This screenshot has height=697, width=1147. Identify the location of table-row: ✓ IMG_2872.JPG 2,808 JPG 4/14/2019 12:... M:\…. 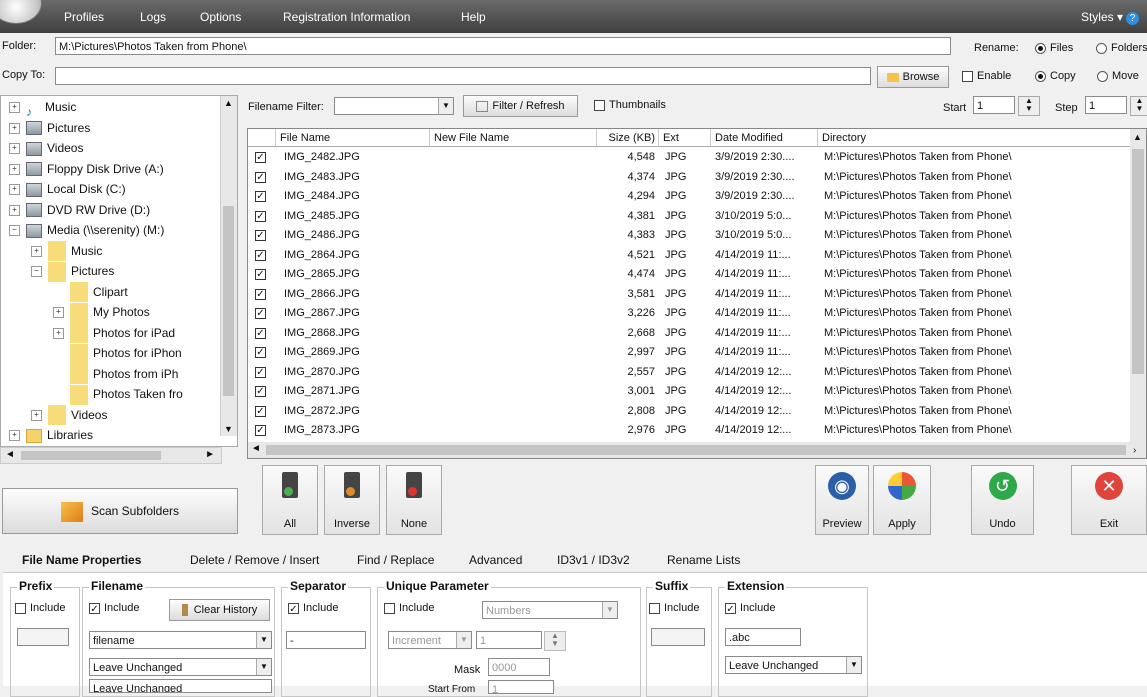
(690, 411).